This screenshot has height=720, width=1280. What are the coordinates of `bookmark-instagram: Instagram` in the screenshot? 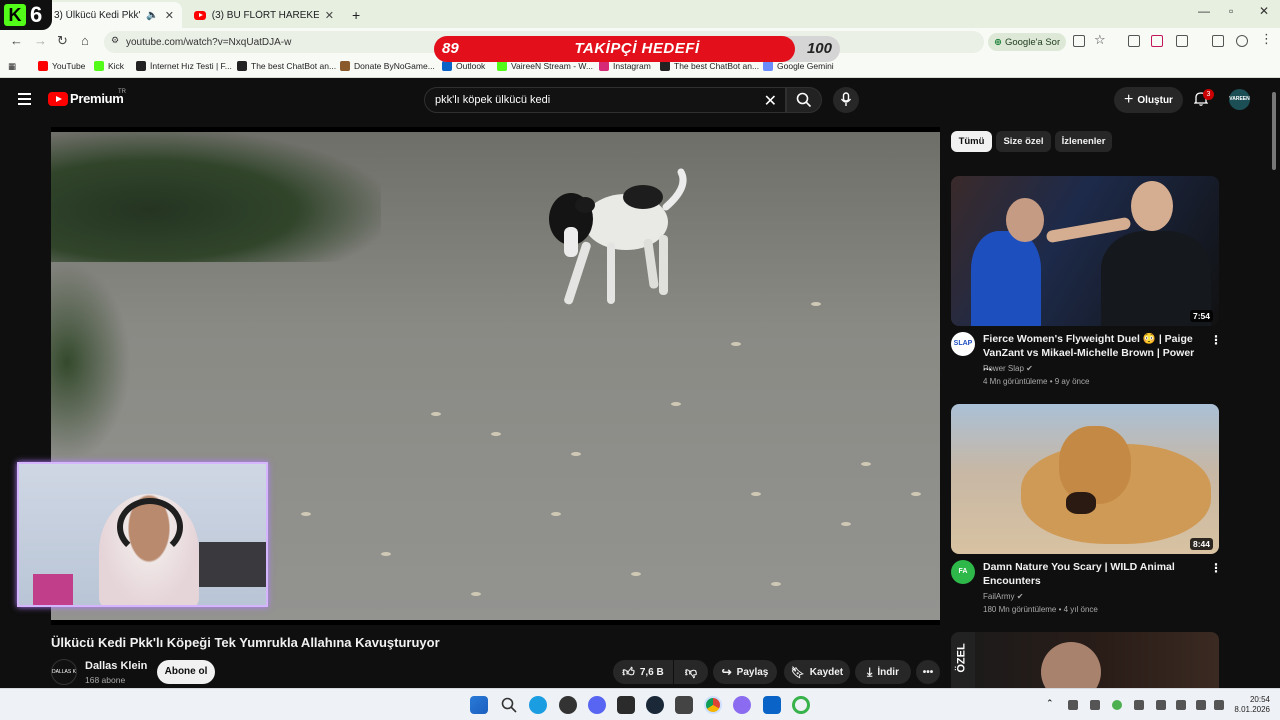 It's located at (625, 66).